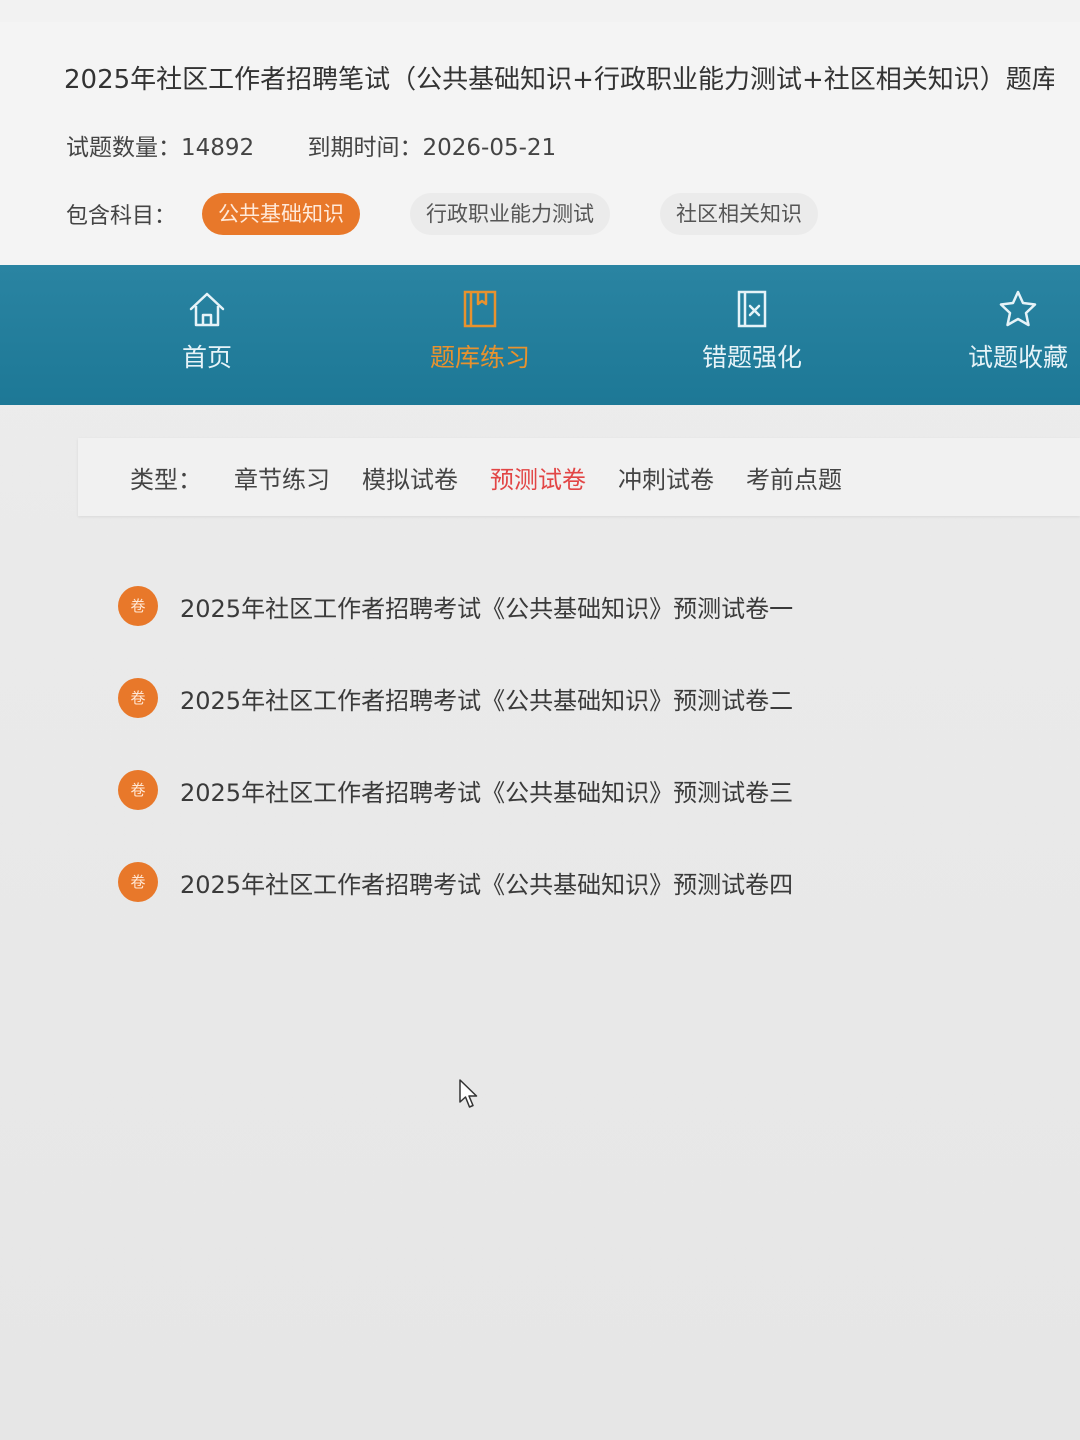  I want to click on nav-item-home: 首页, so click(207, 335).